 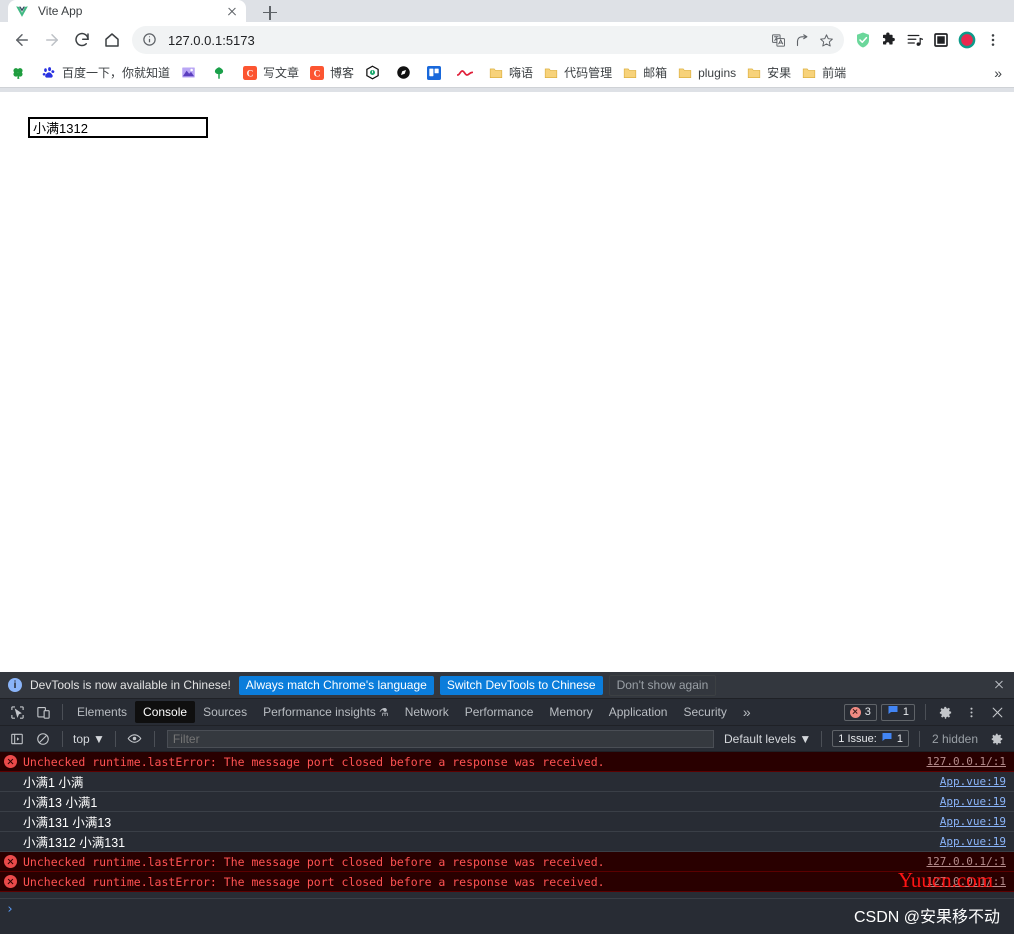 What do you see at coordinates (22, 40) in the screenshot?
I see `back-button` at bounding box center [22, 40].